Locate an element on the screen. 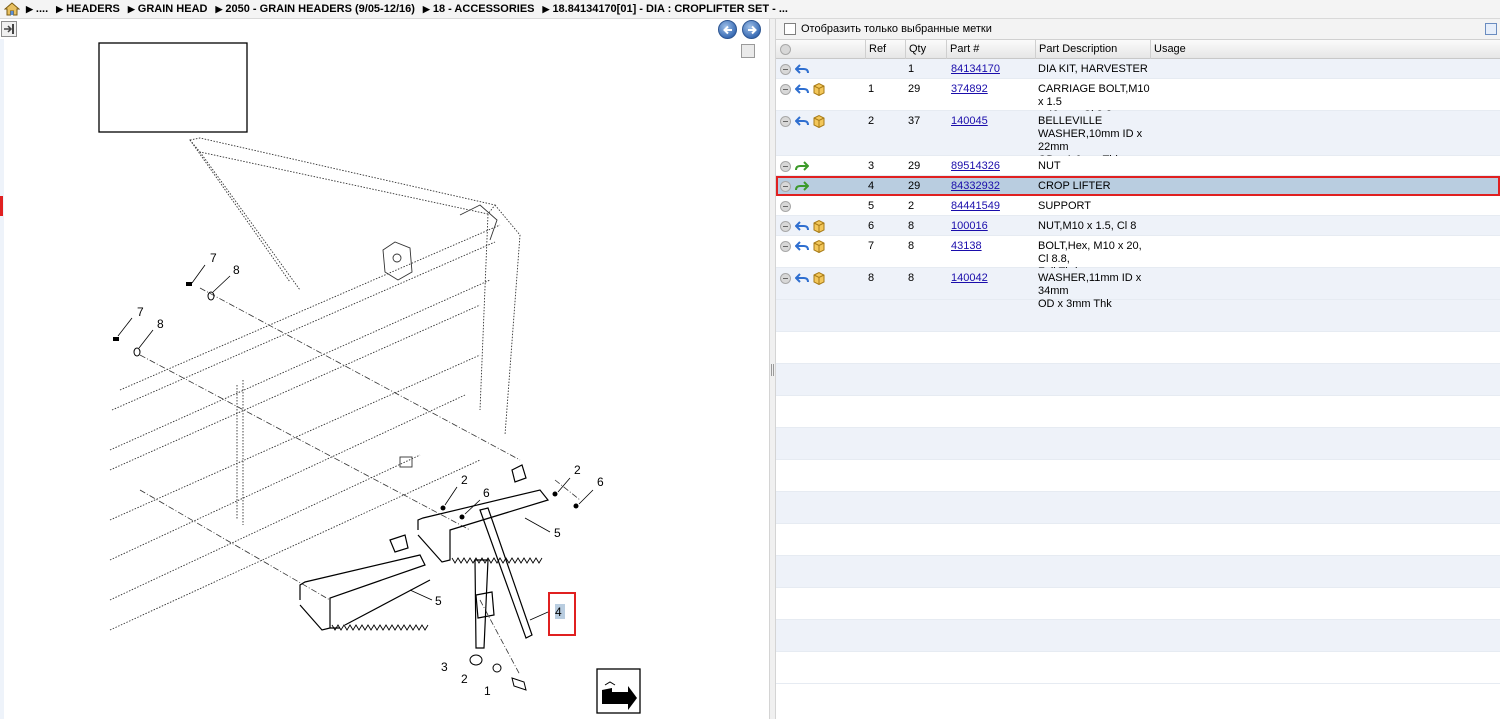 The height and width of the screenshot is (719, 1500). column-header-description: Part Description is located at coordinates (1093, 49).